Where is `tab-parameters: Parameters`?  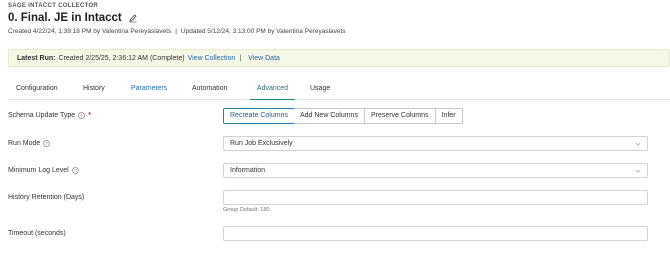 tab-parameters: Parameters is located at coordinates (149, 92).